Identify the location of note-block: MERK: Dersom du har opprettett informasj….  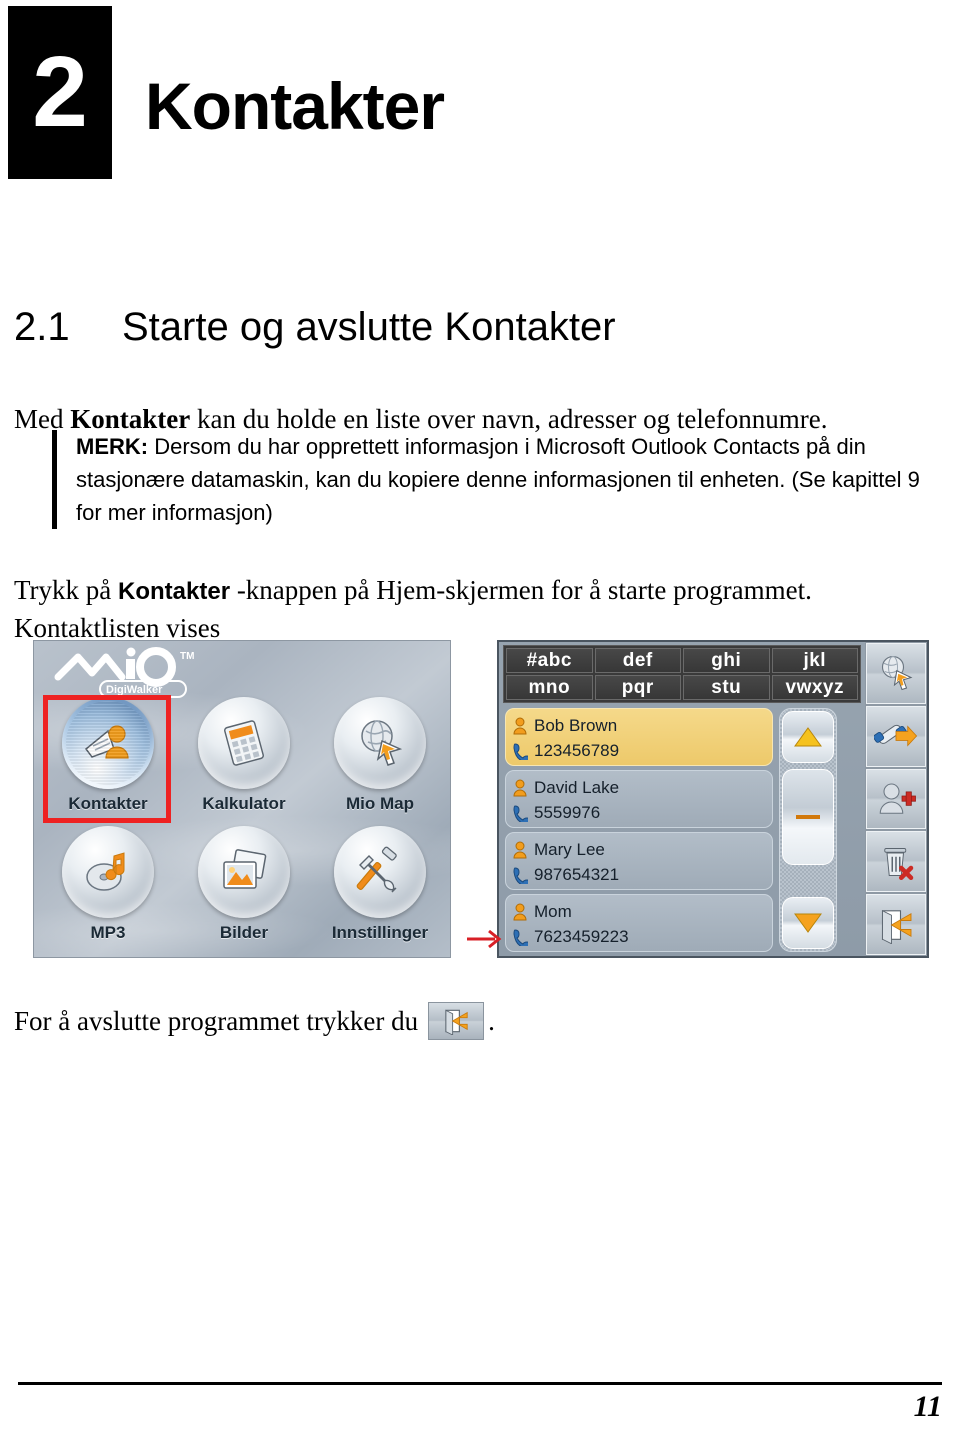
(501, 479).